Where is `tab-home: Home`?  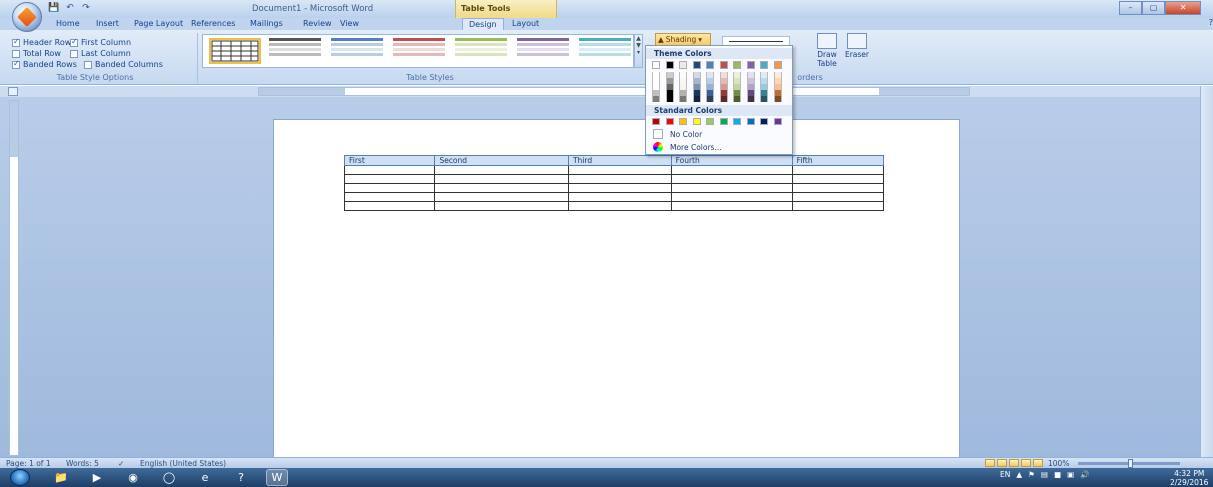
tab-home: Home is located at coordinates (68, 23).